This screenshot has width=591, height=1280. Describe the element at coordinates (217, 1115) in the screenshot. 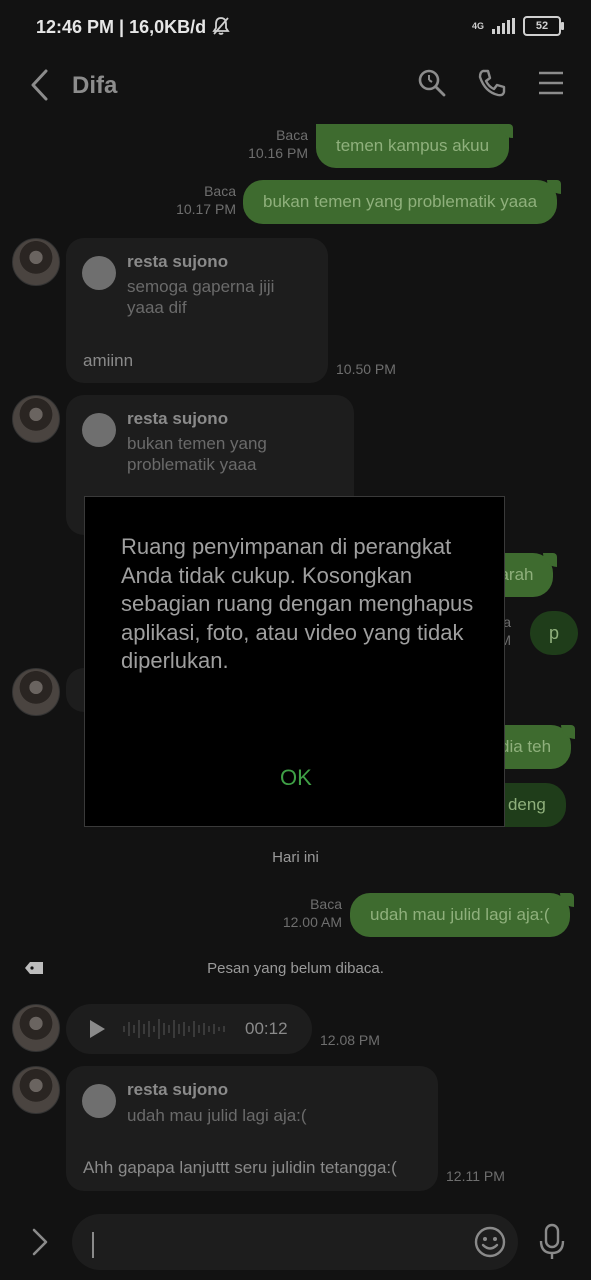

I see `quote-text: udah mau julid lagi aja:(` at that location.